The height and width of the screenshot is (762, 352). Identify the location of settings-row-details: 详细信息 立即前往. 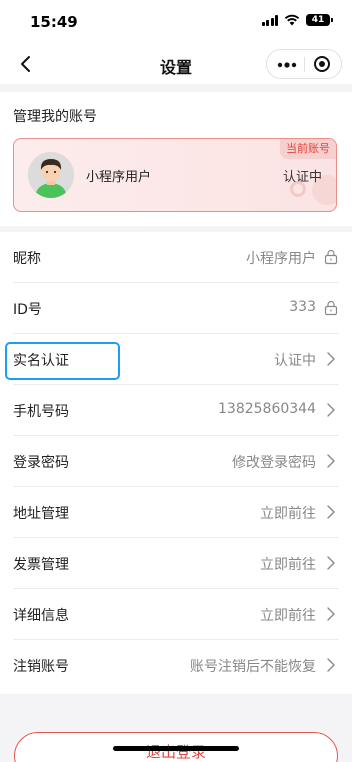
(176, 614).